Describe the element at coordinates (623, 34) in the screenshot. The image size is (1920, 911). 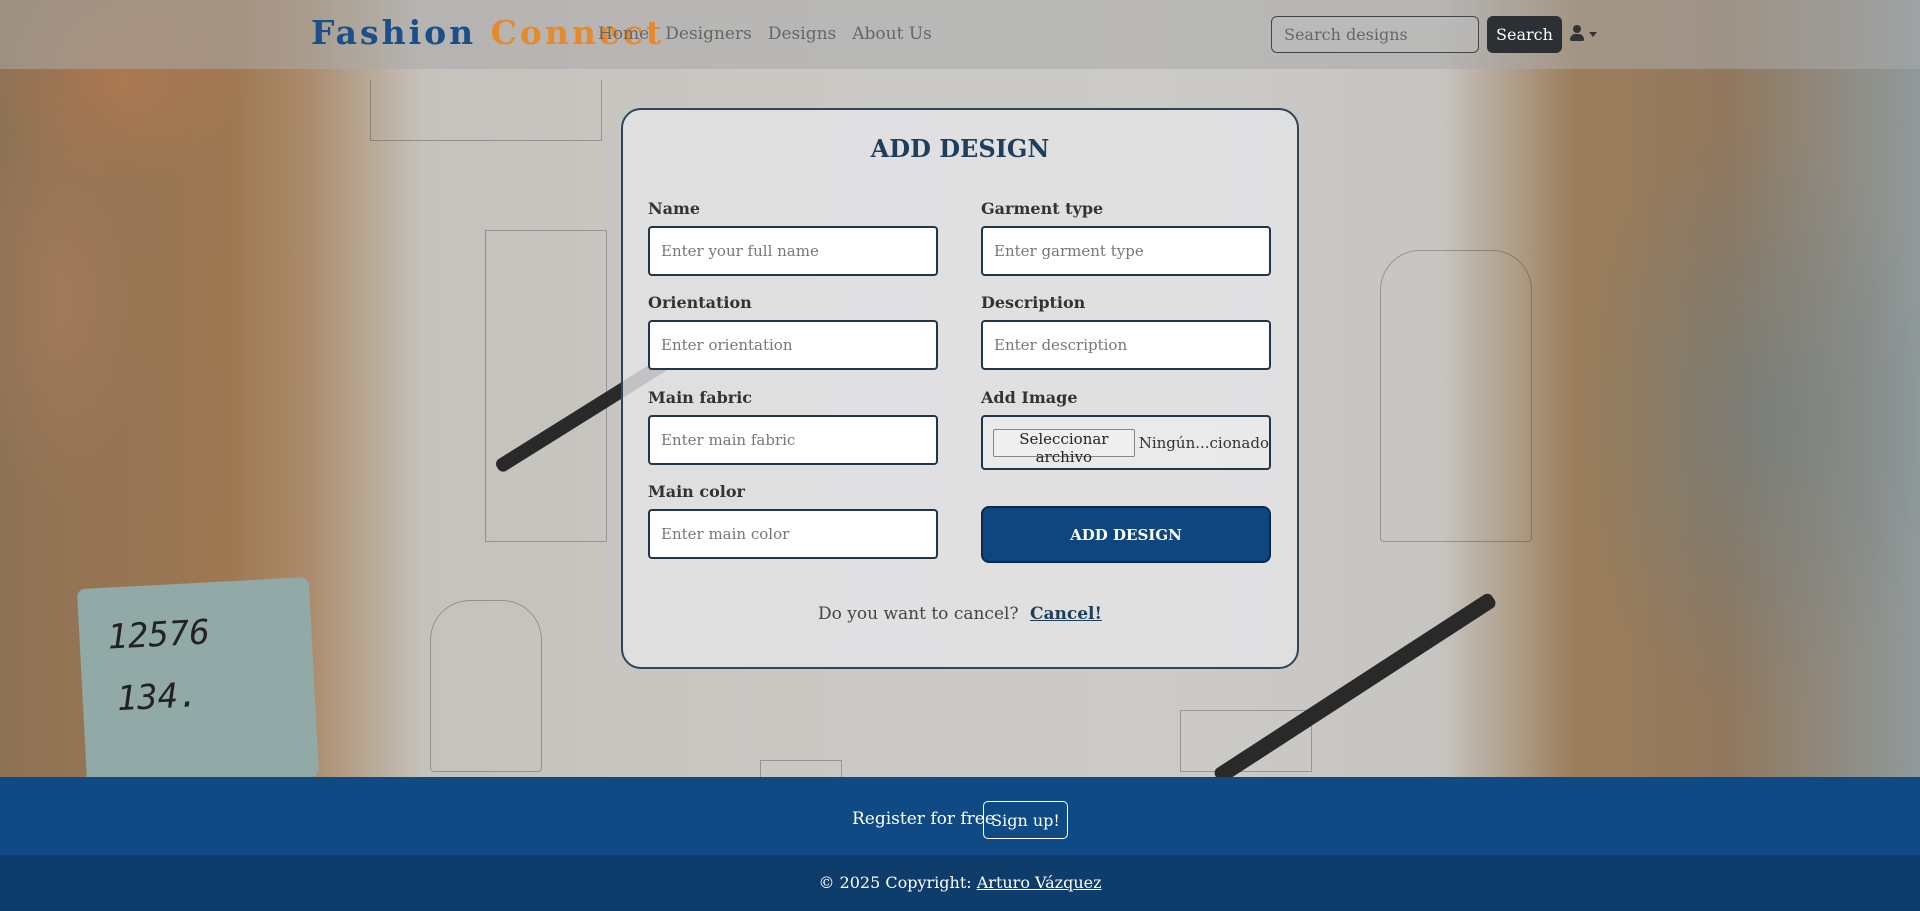
I see `nav-link-home: Home` at that location.